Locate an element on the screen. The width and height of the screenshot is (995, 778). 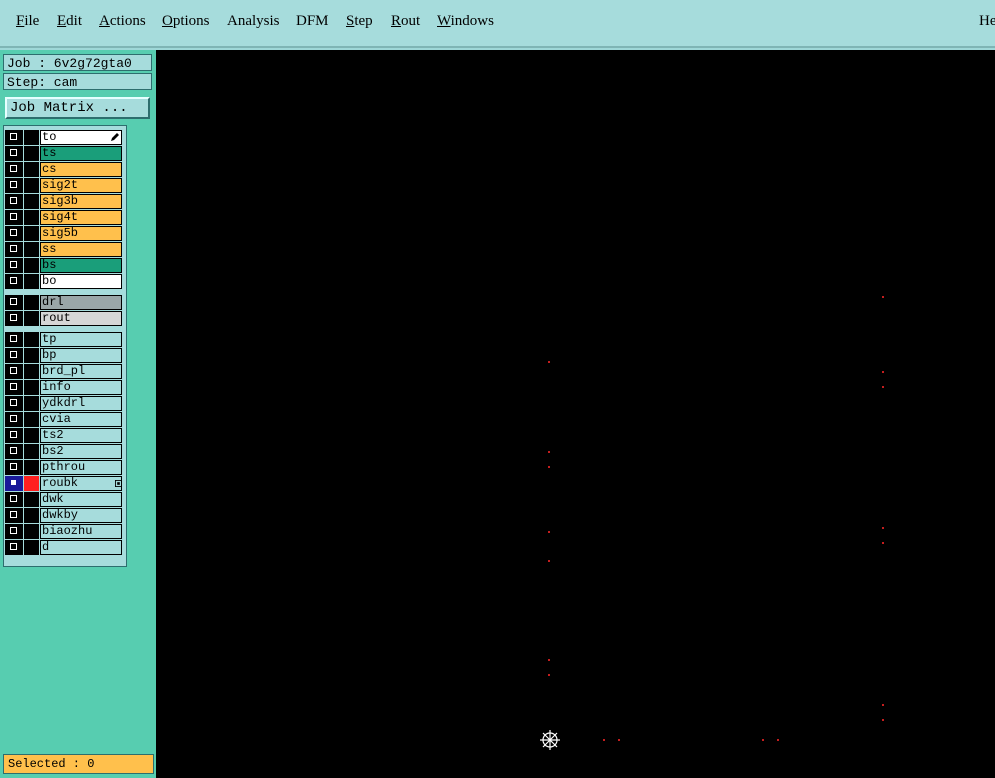
layer-name: ts2 is located at coordinates (81, 435).